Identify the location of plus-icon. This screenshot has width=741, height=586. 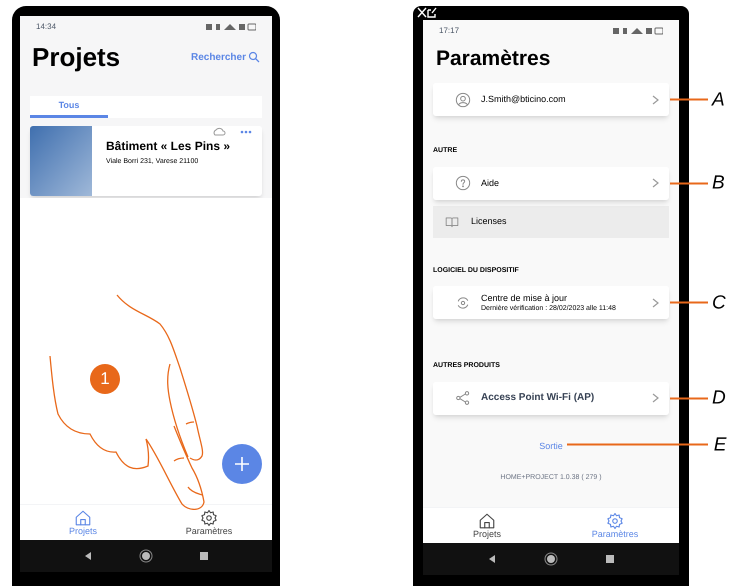
(242, 464).